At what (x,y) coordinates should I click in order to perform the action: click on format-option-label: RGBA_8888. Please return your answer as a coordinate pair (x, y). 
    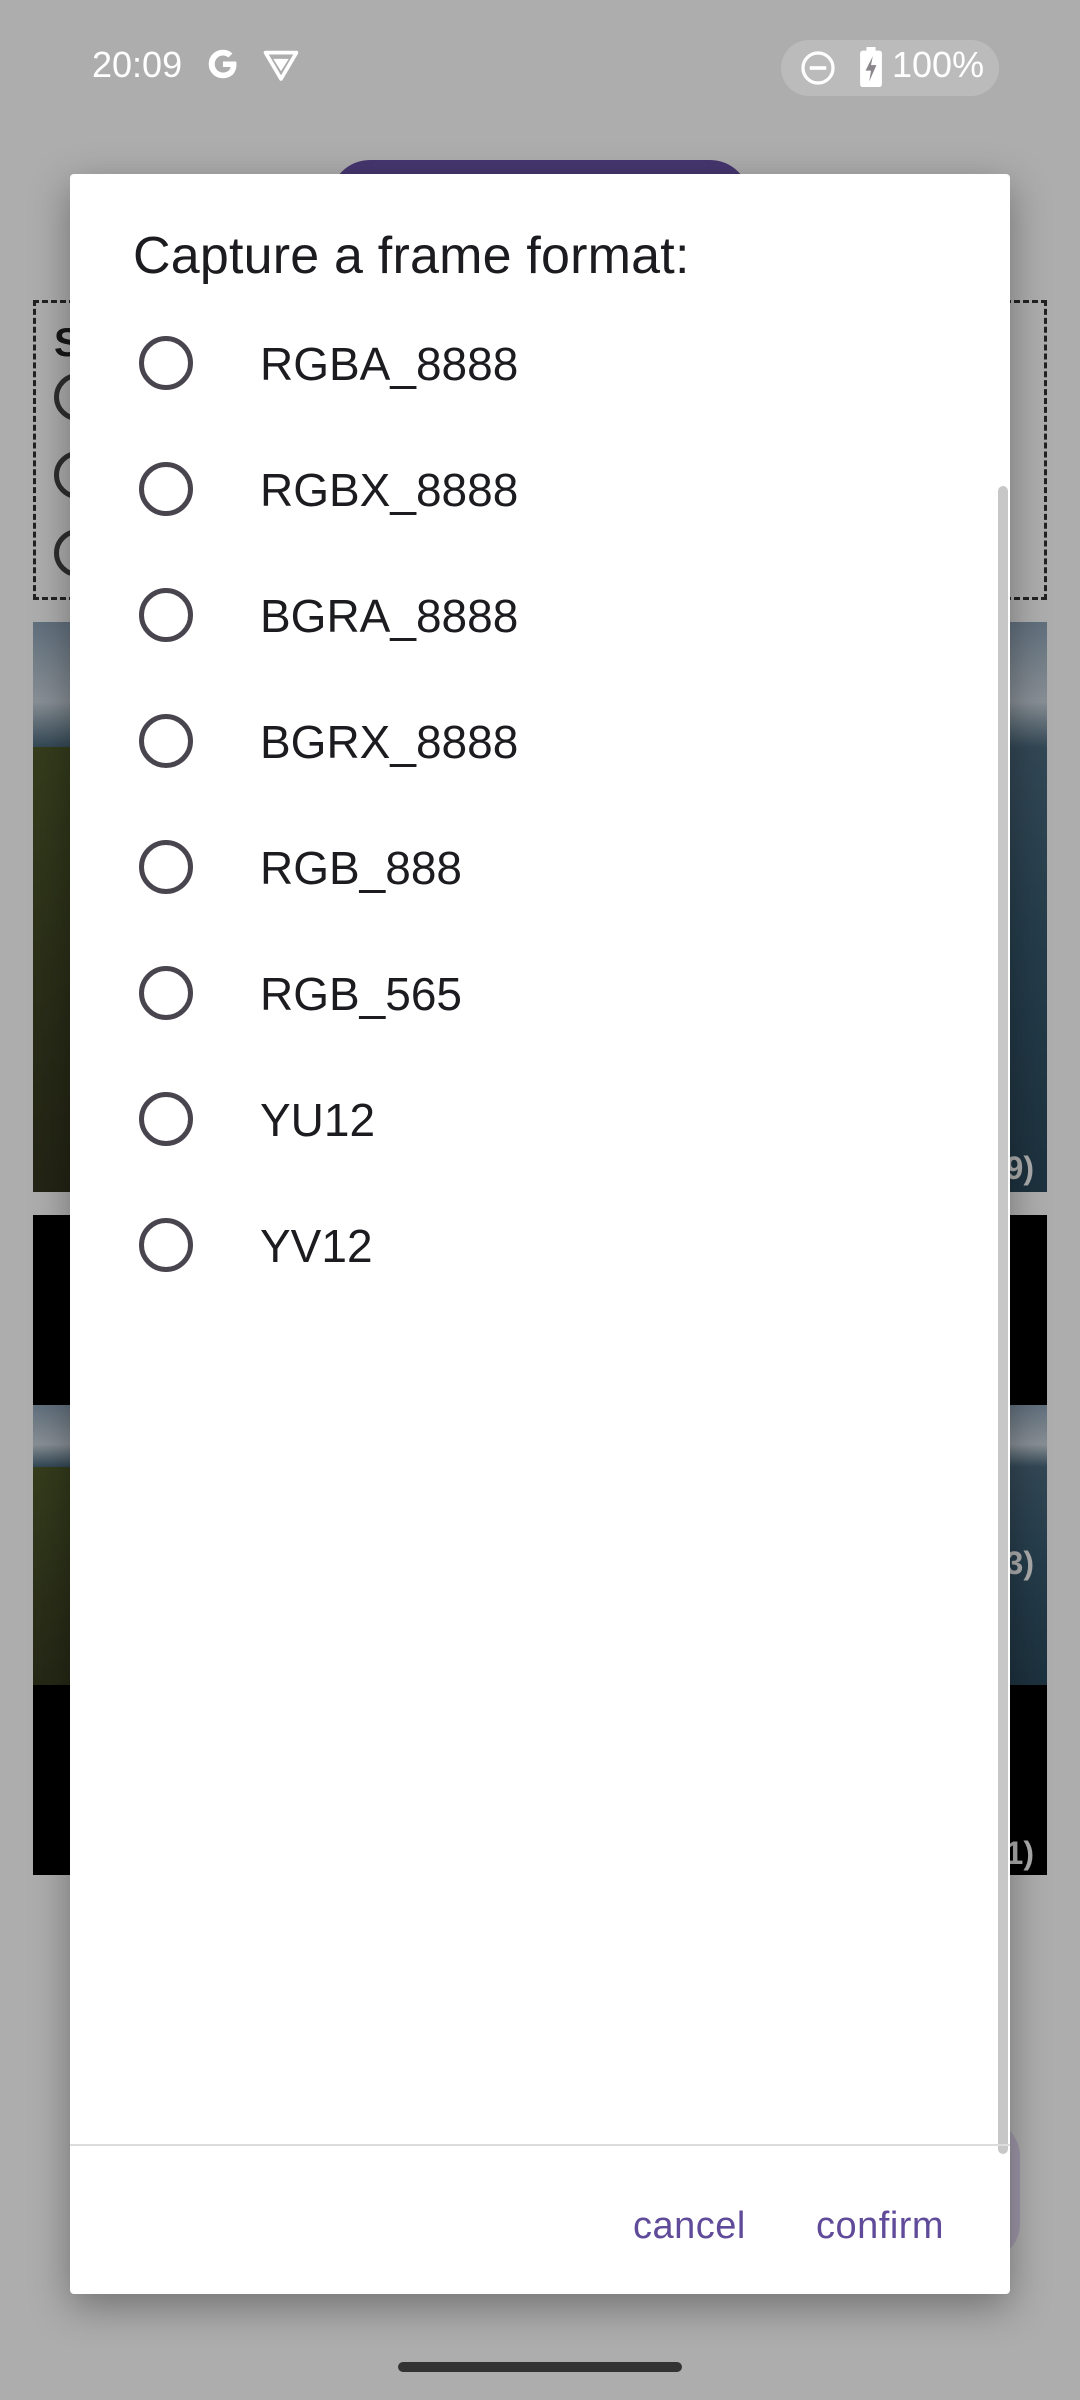
    Looking at the image, I should click on (389, 364).